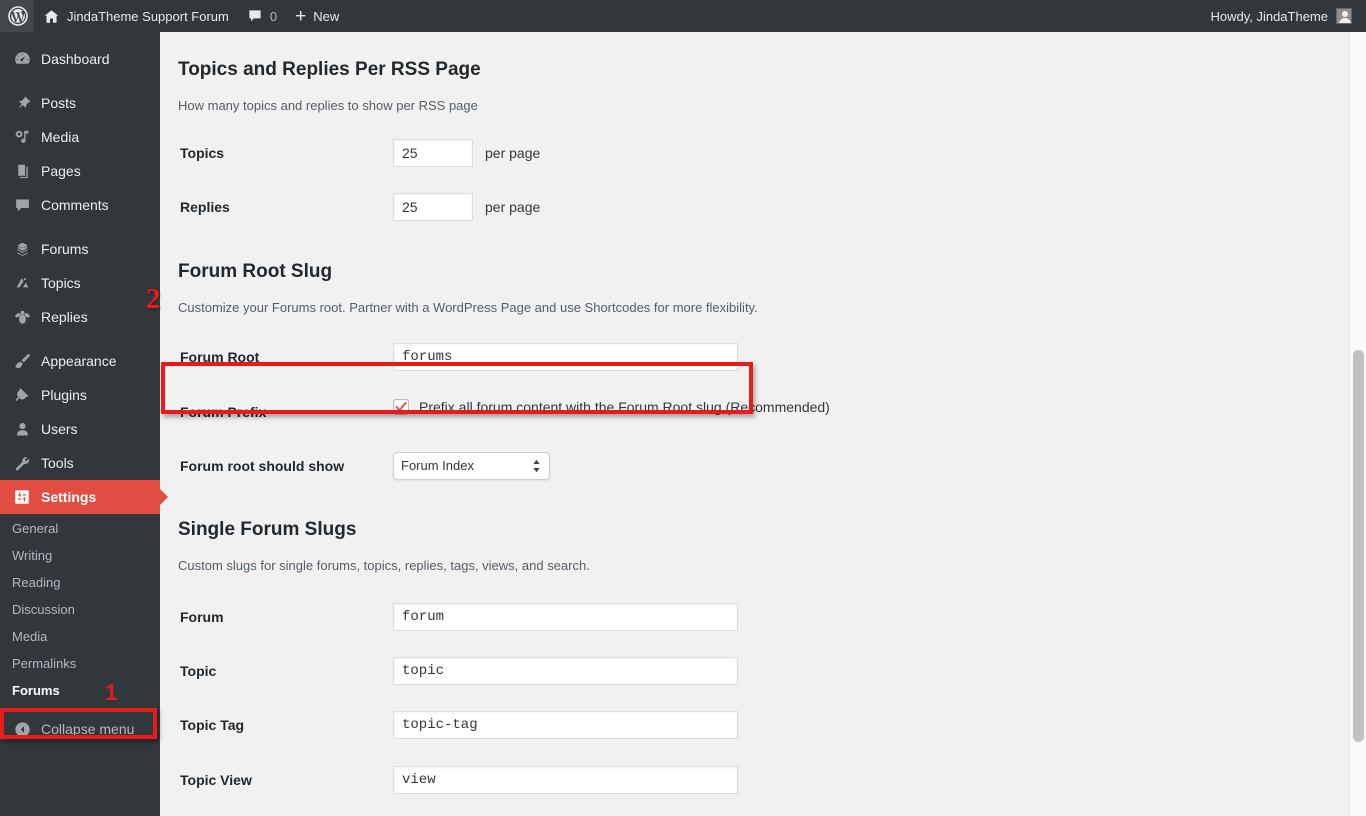 This screenshot has height=816, width=1366. Describe the element at coordinates (1358, 546) in the screenshot. I see `scrollbar-thumb` at that location.